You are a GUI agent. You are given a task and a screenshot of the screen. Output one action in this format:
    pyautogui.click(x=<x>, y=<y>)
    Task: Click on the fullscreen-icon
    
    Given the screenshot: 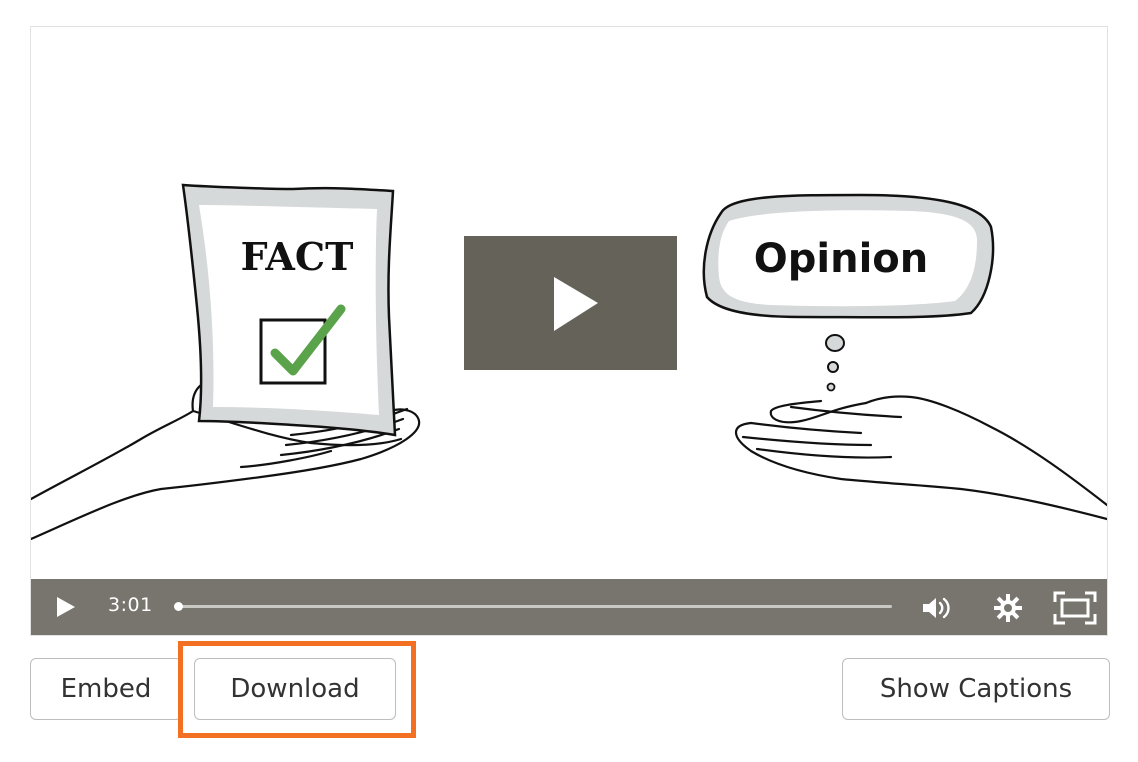 What is the action you would take?
    pyautogui.click(x=1075, y=608)
    